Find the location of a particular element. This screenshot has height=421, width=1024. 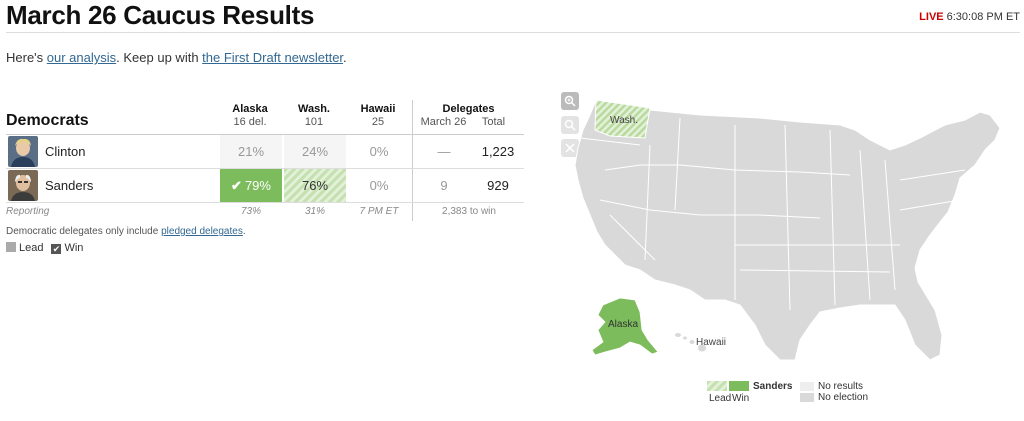

note-prefix: Democratic delegates only include is located at coordinates (84, 231).